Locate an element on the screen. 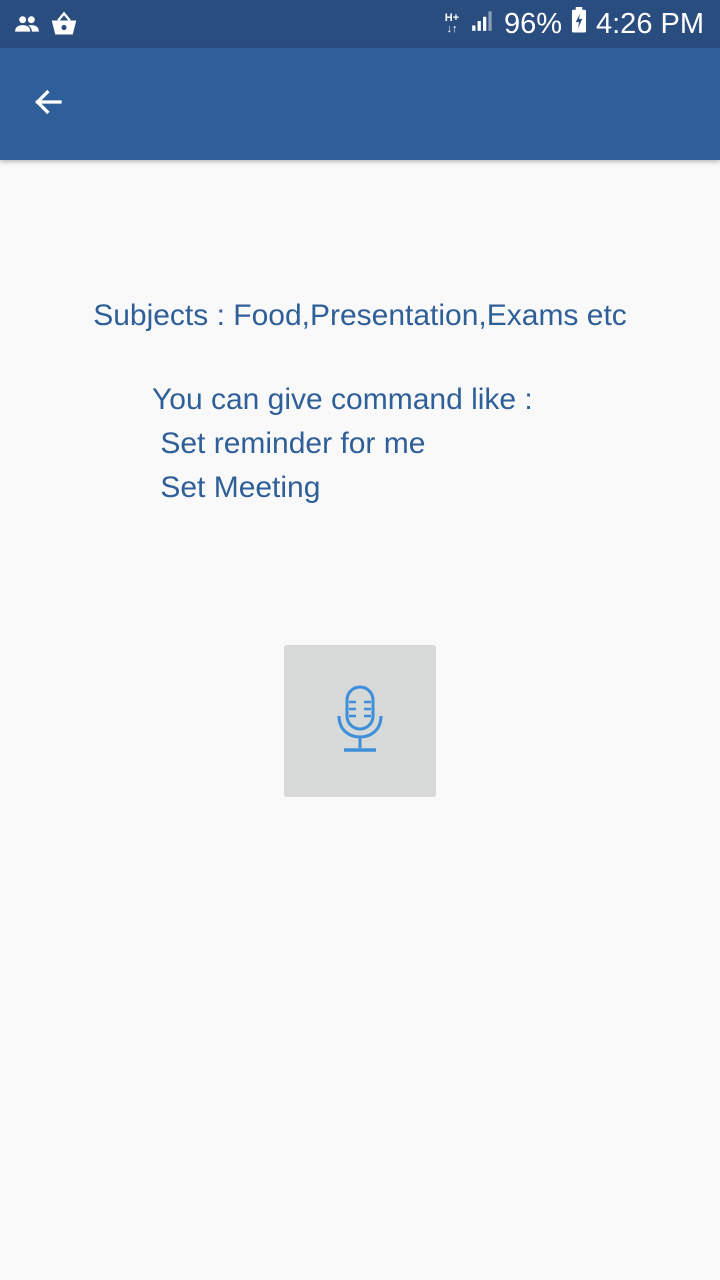 This screenshot has height=1280, width=720. subjects-text: Subjects : Food,Presentation,Exams etc is located at coordinates (360, 315).